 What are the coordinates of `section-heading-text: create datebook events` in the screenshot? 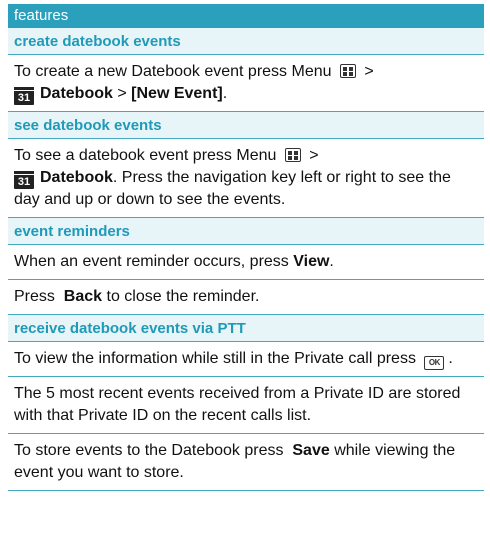 It's located at (97, 41).